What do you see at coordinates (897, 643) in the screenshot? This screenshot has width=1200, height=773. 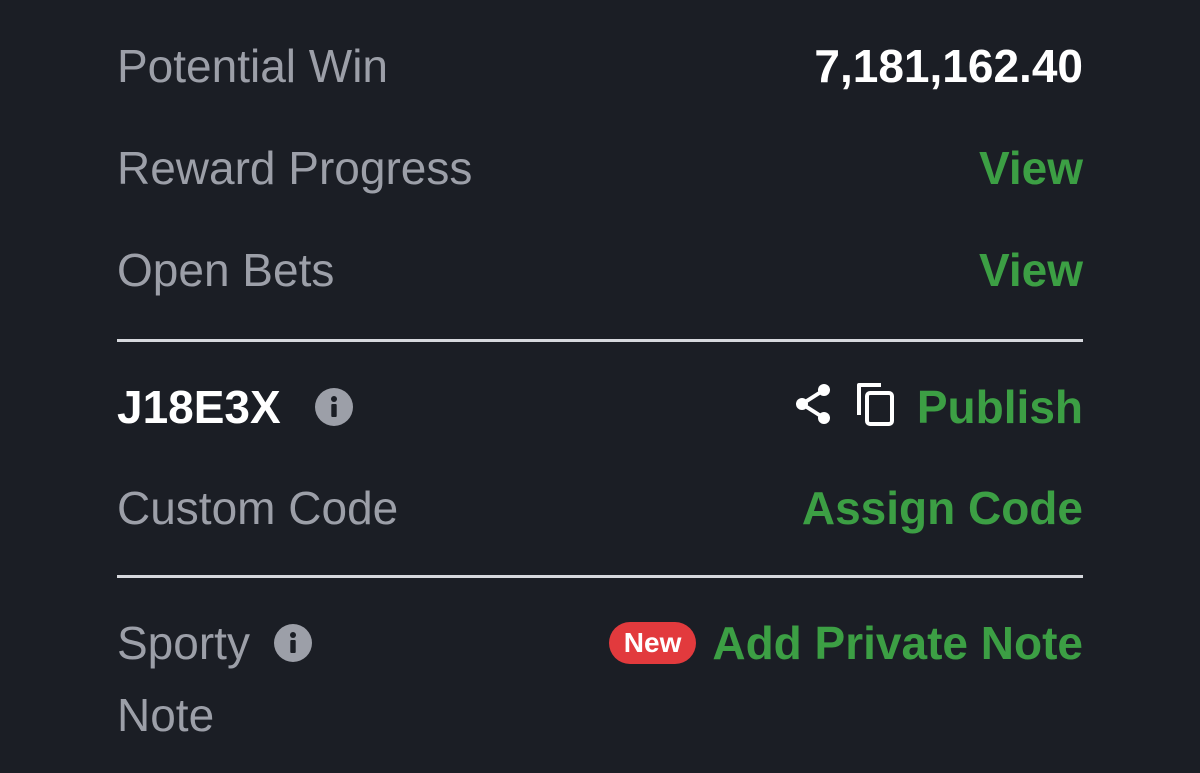 I see `add-private-note-button: Add Private Note` at bounding box center [897, 643].